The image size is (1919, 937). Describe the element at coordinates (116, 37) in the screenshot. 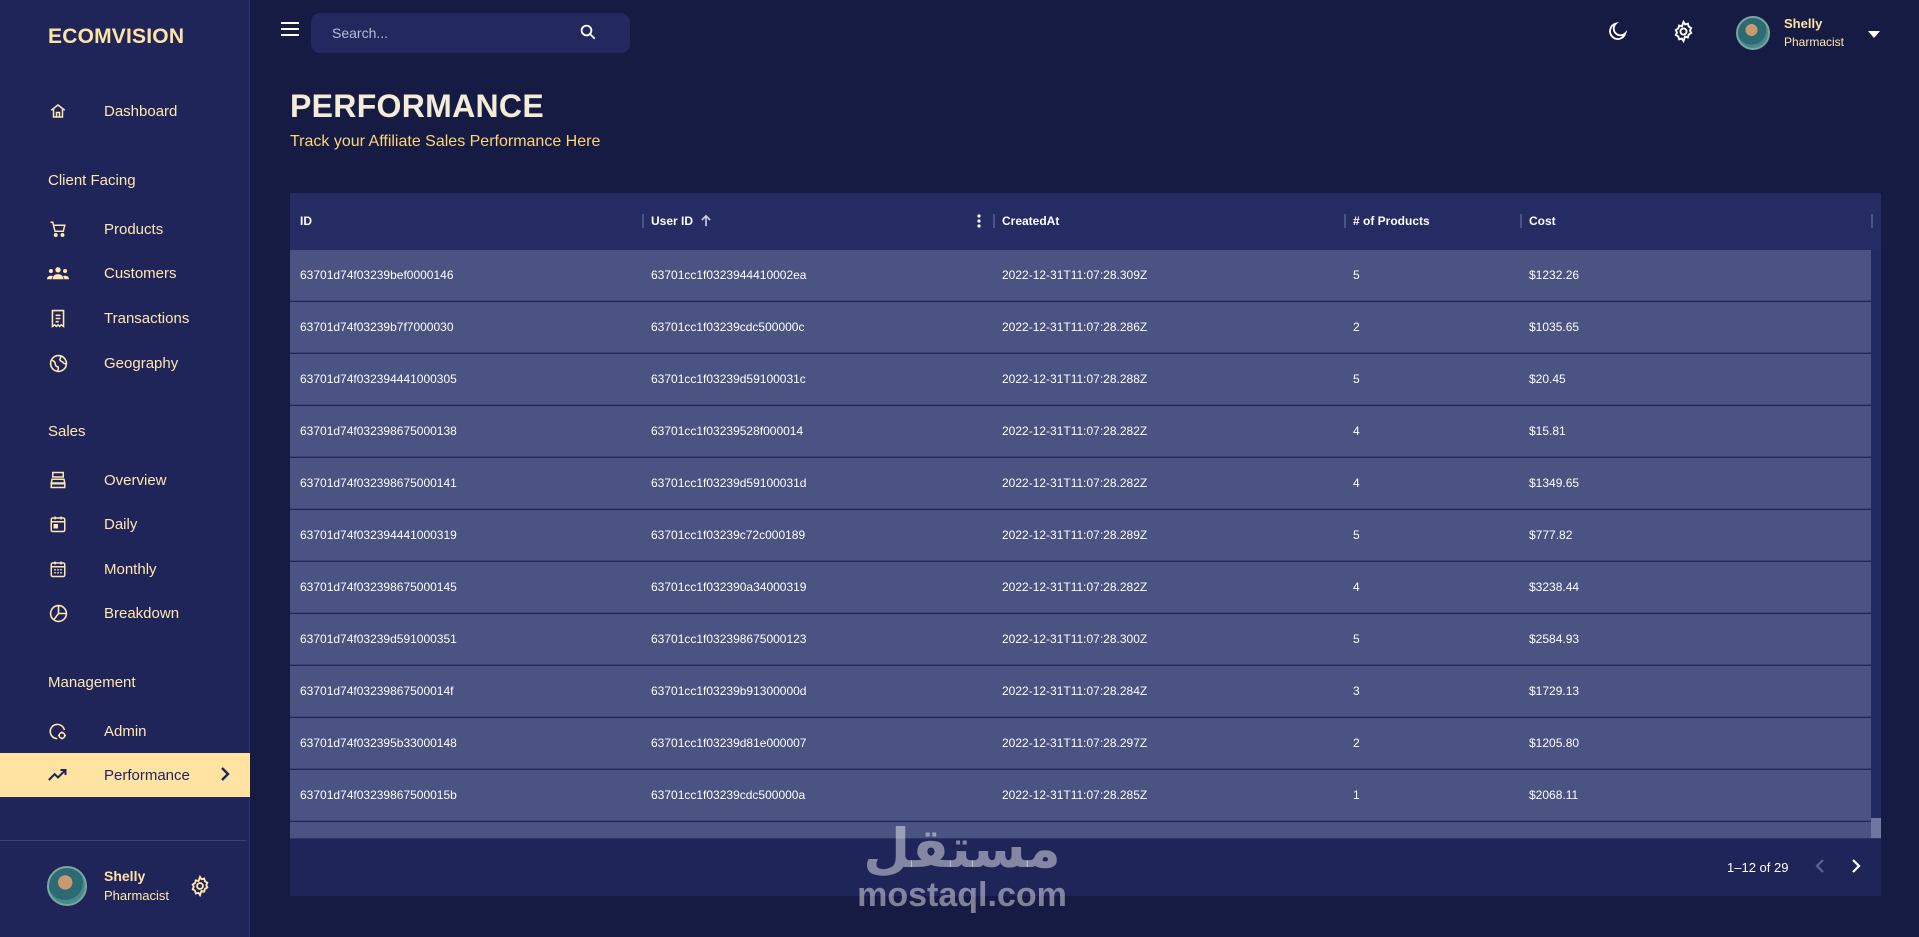

I see `brand-logo: ECOMVISION` at that location.